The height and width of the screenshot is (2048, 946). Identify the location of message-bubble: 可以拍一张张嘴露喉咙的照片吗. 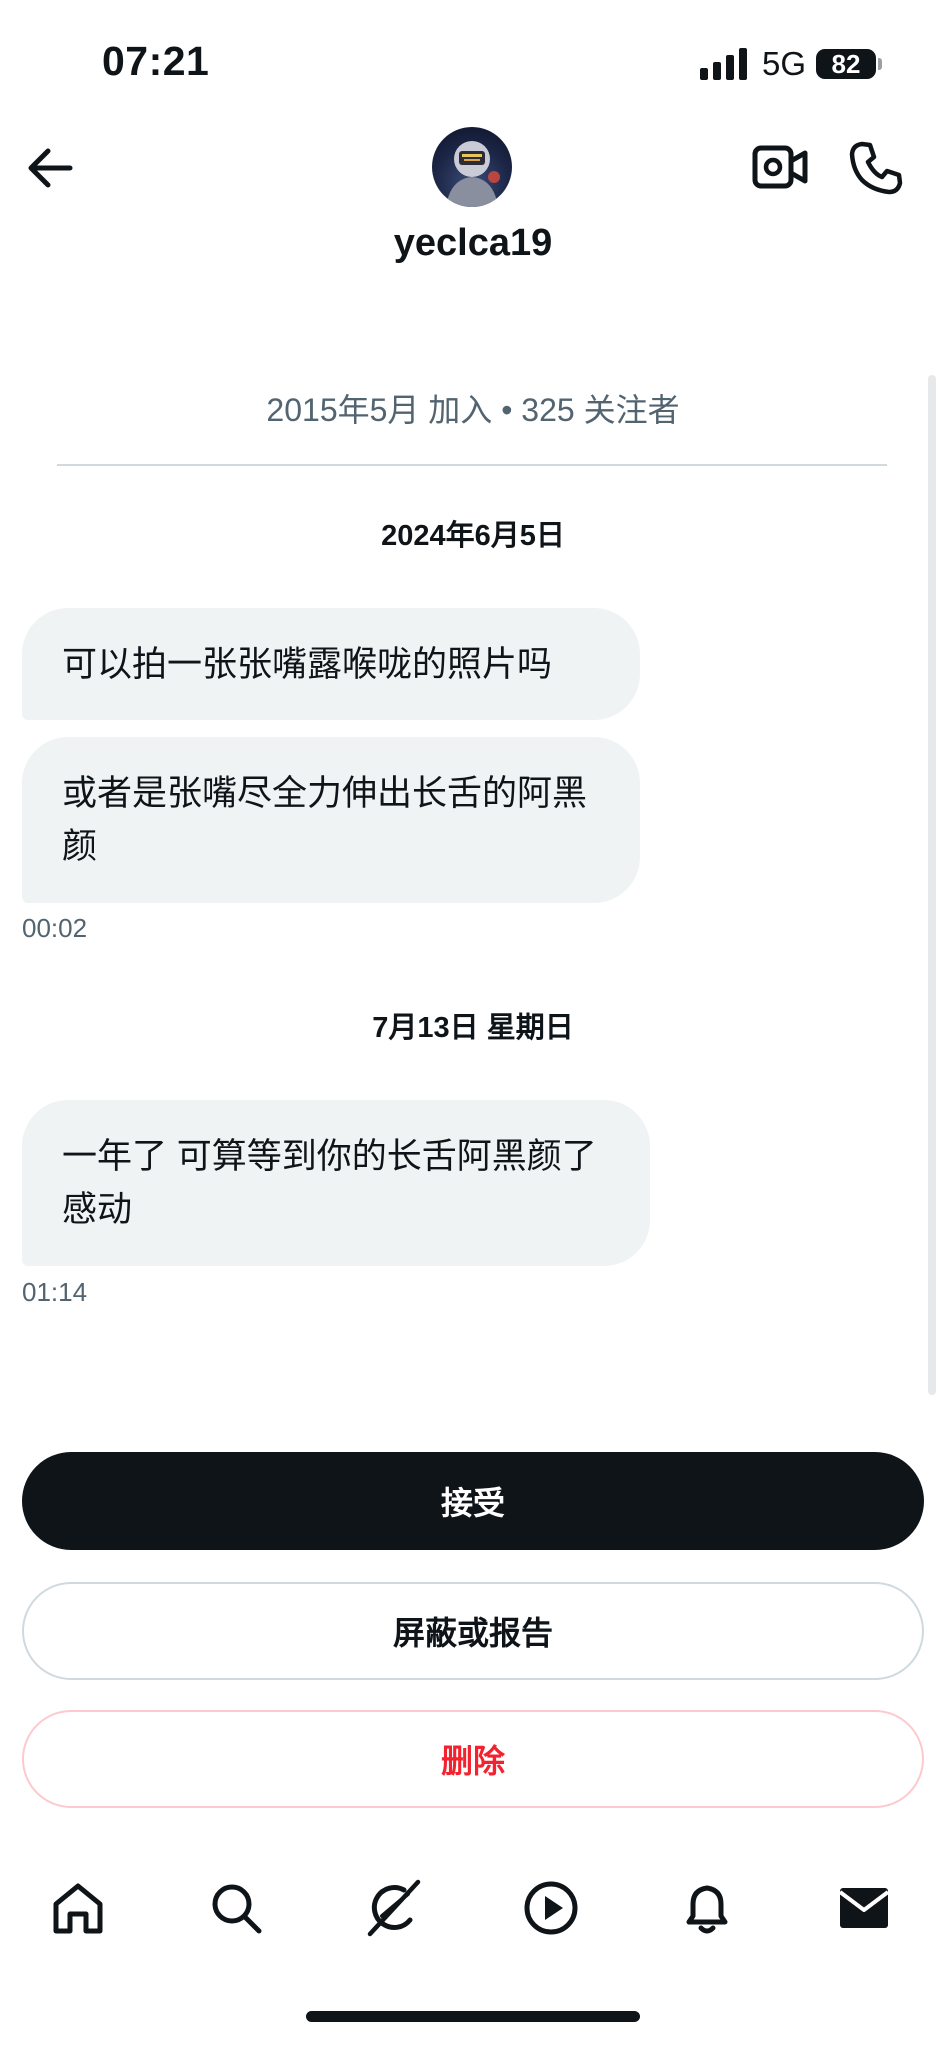
(331, 664).